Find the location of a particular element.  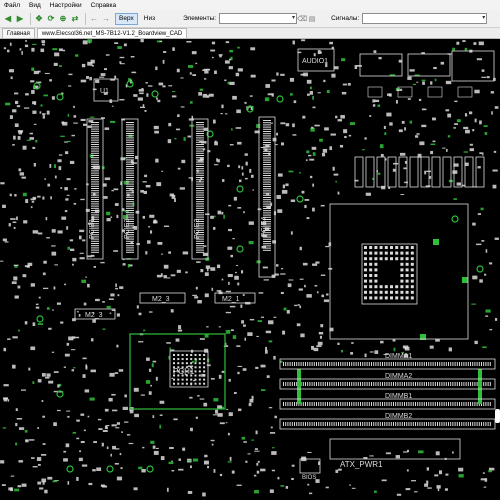

chip-u1-label: U1 is located at coordinates (104, 91).